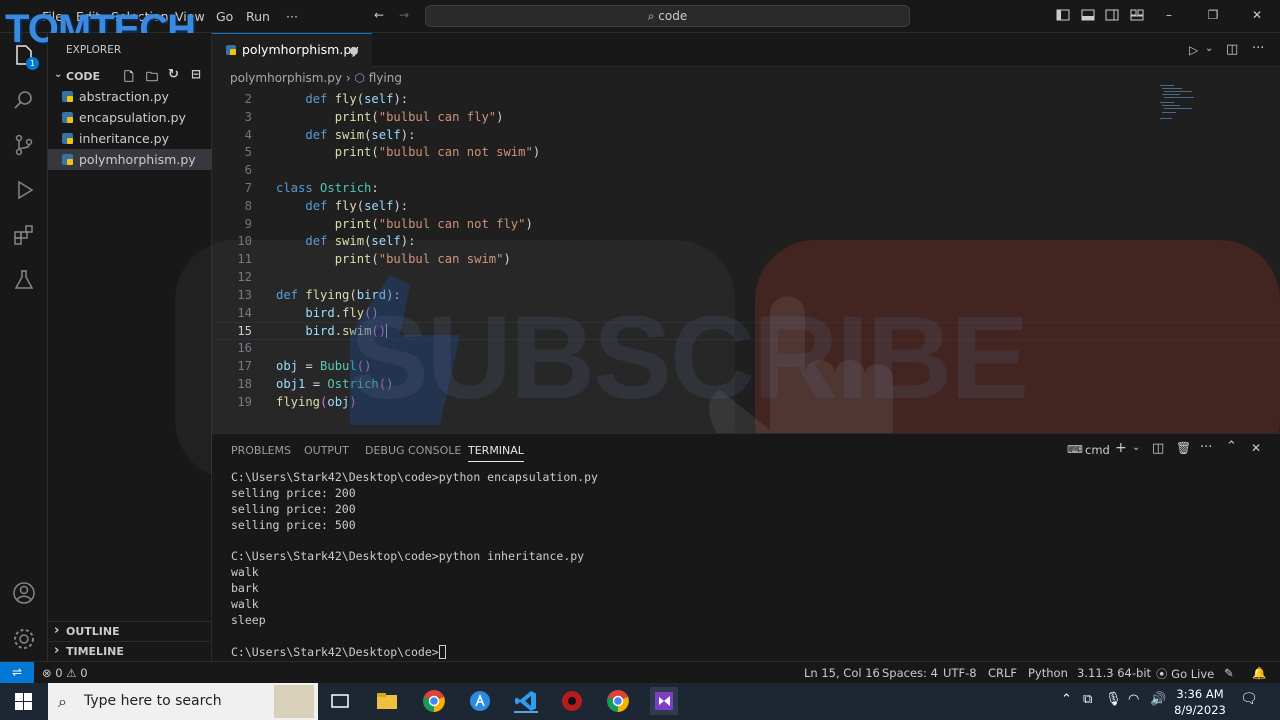 The image size is (1280, 720). What do you see at coordinates (340, 701) in the screenshot?
I see `task-view-icon` at bounding box center [340, 701].